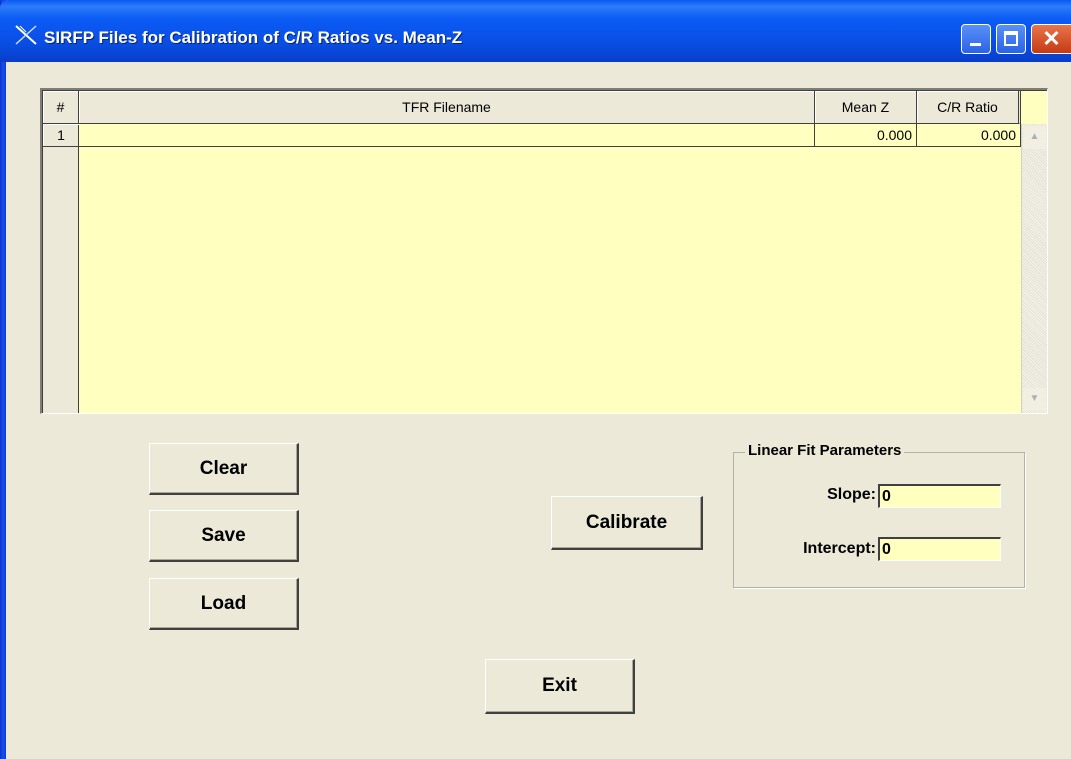 This screenshot has width=1071, height=759. What do you see at coordinates (839, 548) in the screenshot?
I see `intercept-label: Intercept:` at bounding box center [839, 548].